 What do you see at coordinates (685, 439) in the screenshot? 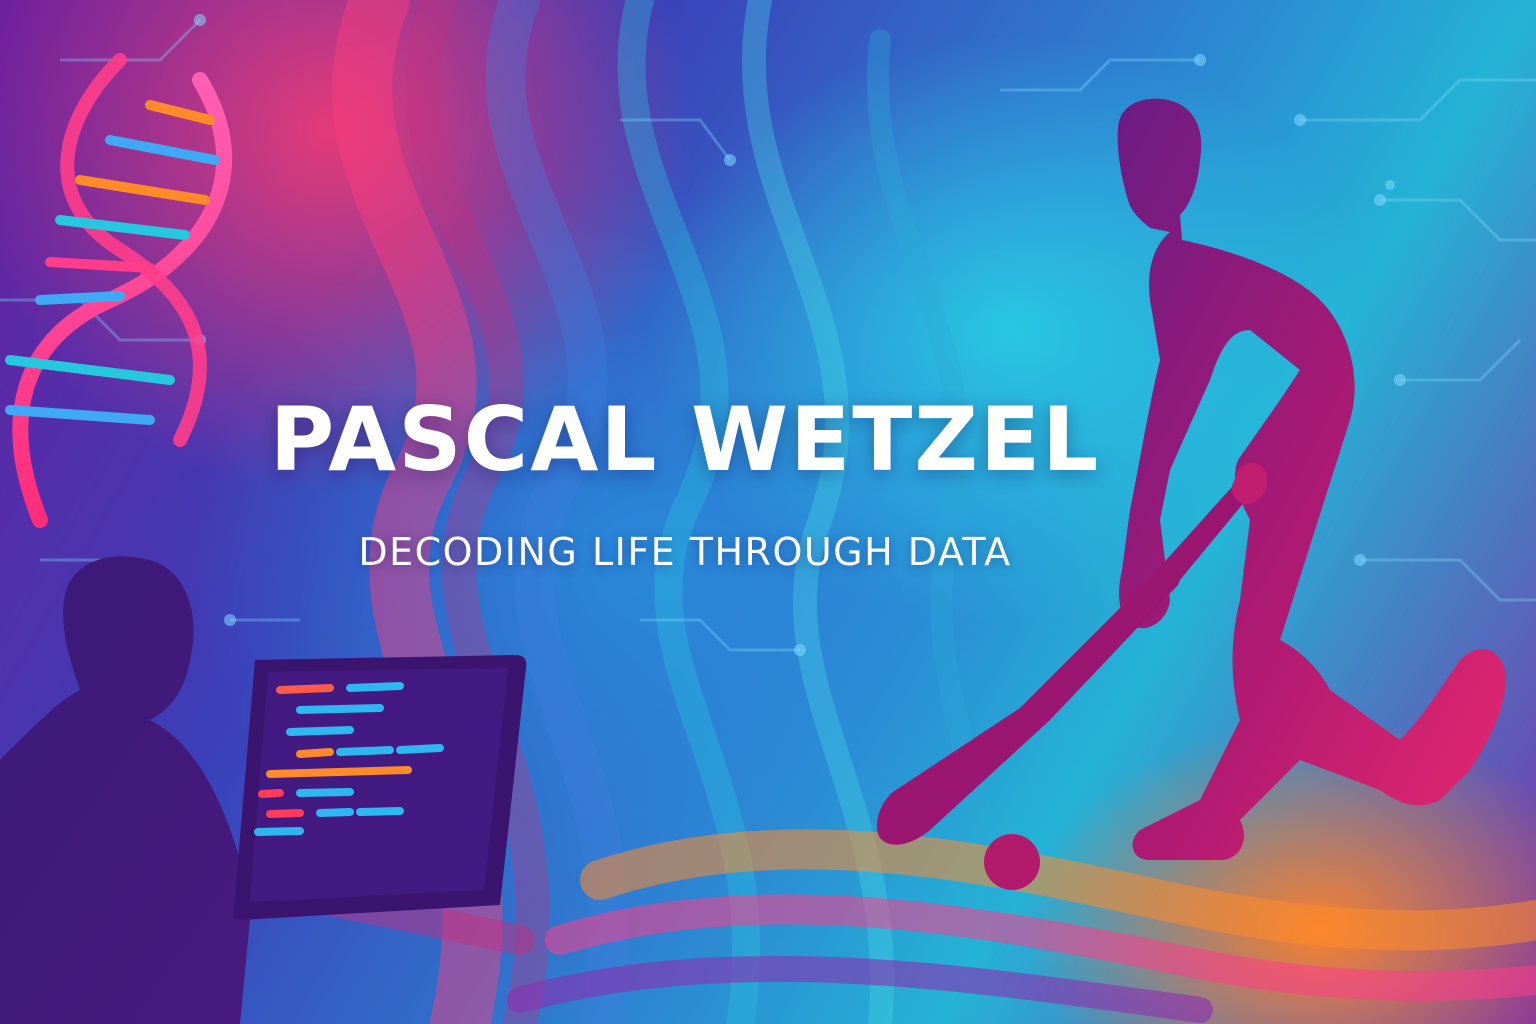
I see `page-title: PASCAL WETZEL` at bounding box center [685, 439].